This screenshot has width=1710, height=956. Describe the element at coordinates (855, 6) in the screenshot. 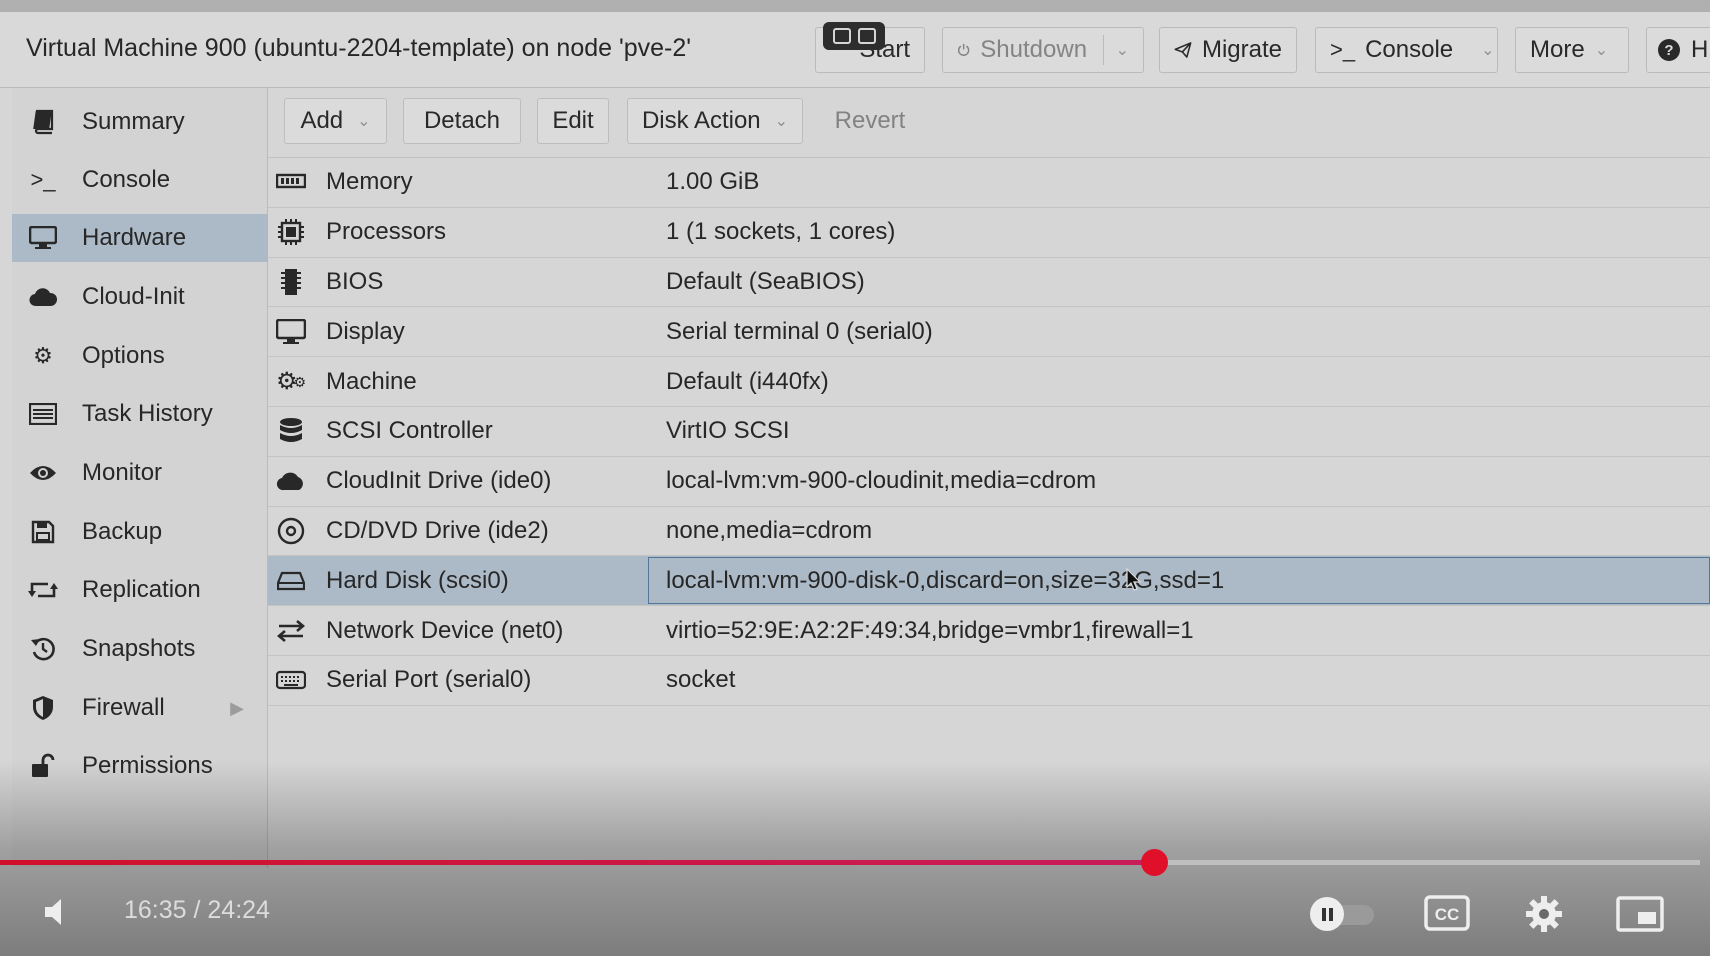

I see `top-strip` at that location.